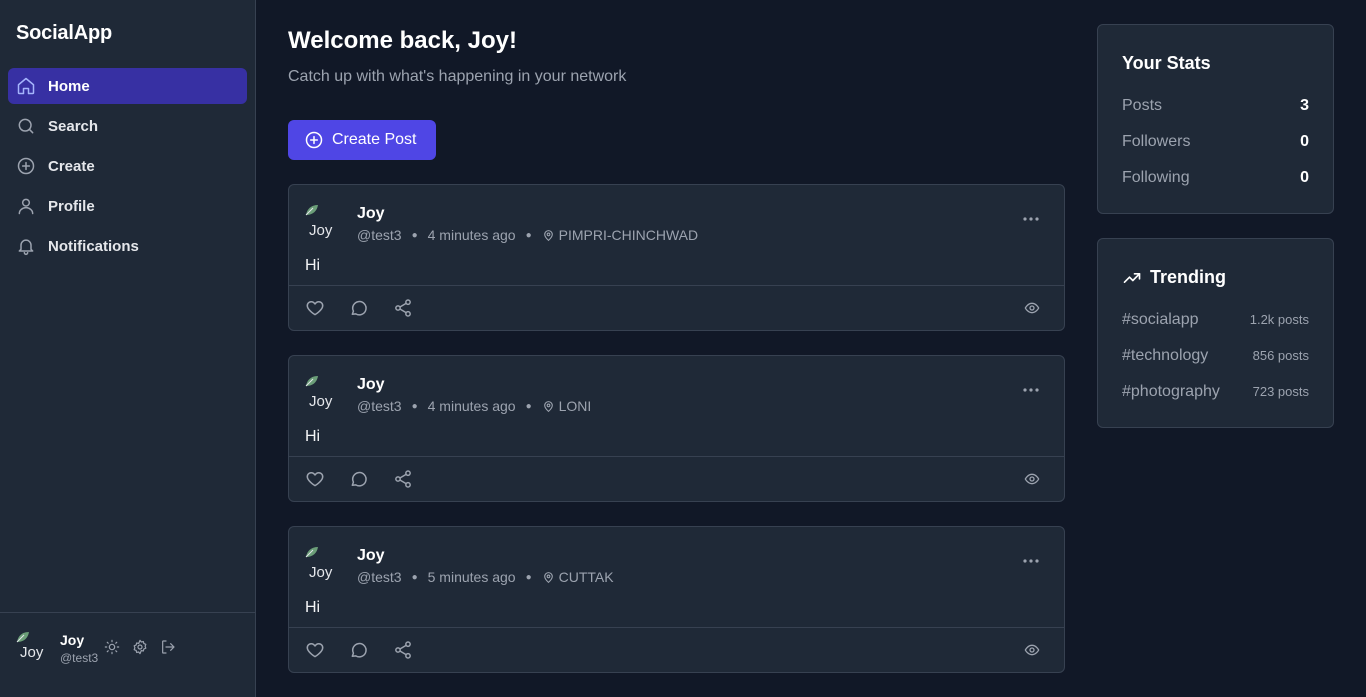 This screenshot has height=697, width=1366. What do you see at coordinates (93, 246) in the screenshot?
I see `sidebar-item-label: Notifications` at bounding box center [93, 246].